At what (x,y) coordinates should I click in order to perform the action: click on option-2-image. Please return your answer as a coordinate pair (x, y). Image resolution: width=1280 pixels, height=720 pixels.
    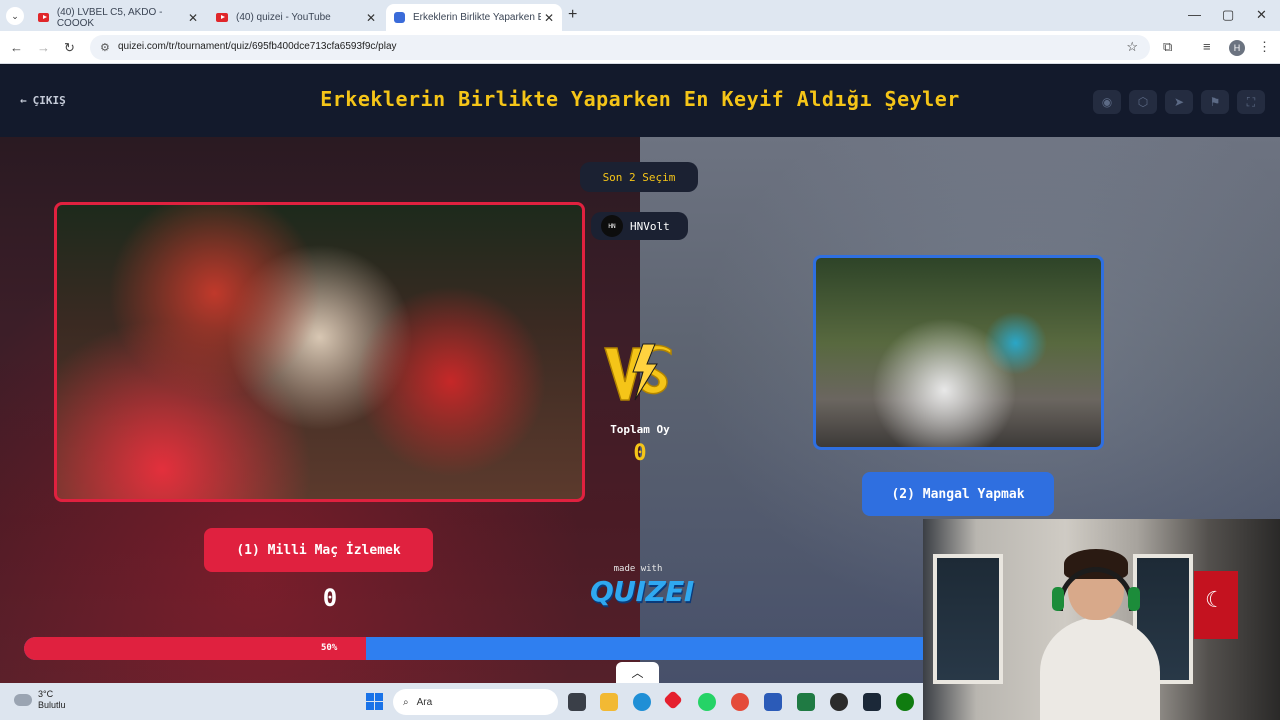
    Looking at the image, I should click on (958, 352).